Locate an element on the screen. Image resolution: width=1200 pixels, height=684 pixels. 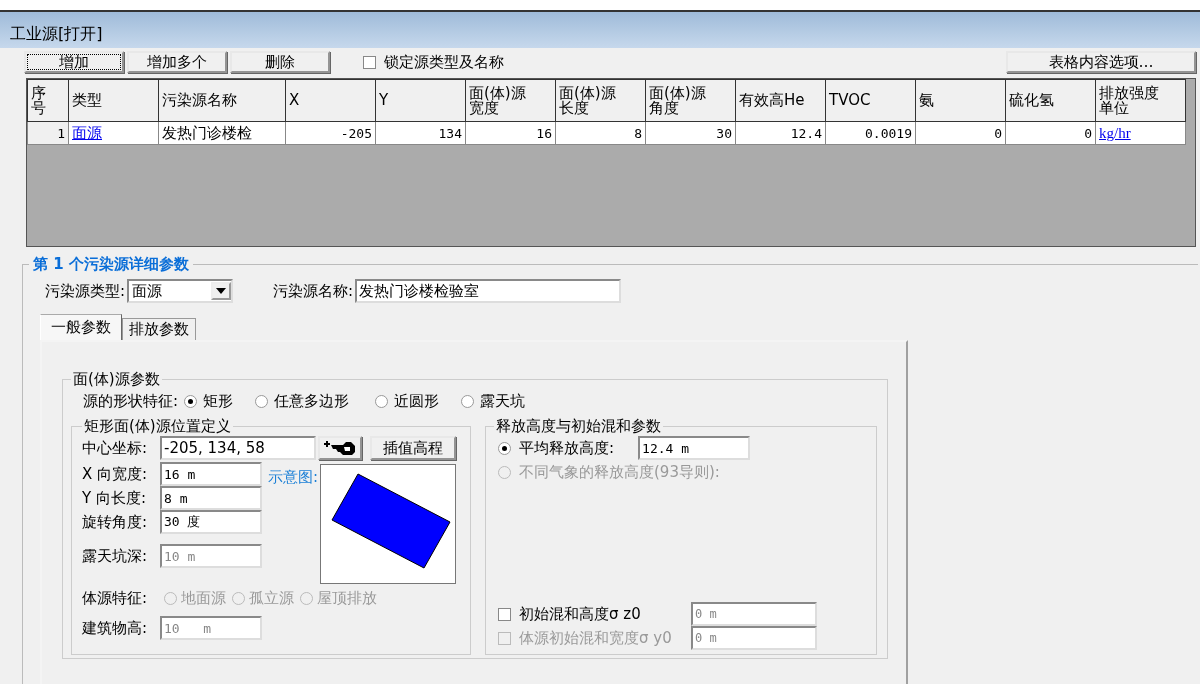
input-field: 8 m is located at coordinates (211, 498).